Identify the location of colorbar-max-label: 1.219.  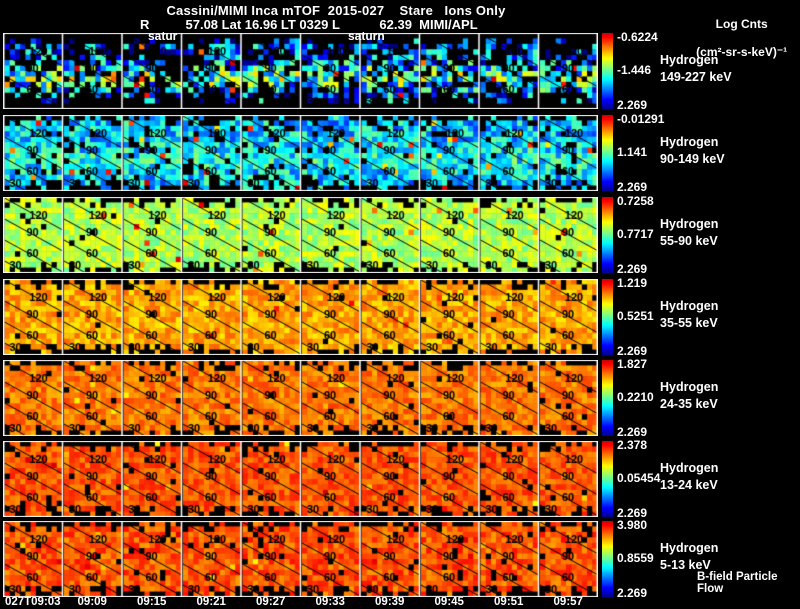
(632, 283).